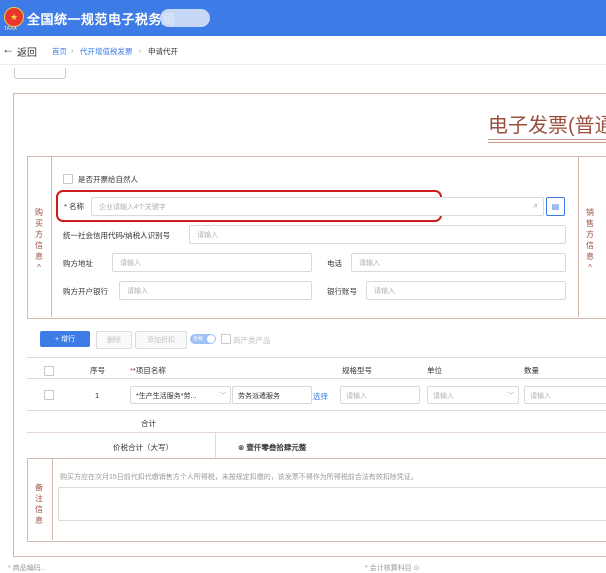  I want to click on name-label: * 名称, so click(74, 206).